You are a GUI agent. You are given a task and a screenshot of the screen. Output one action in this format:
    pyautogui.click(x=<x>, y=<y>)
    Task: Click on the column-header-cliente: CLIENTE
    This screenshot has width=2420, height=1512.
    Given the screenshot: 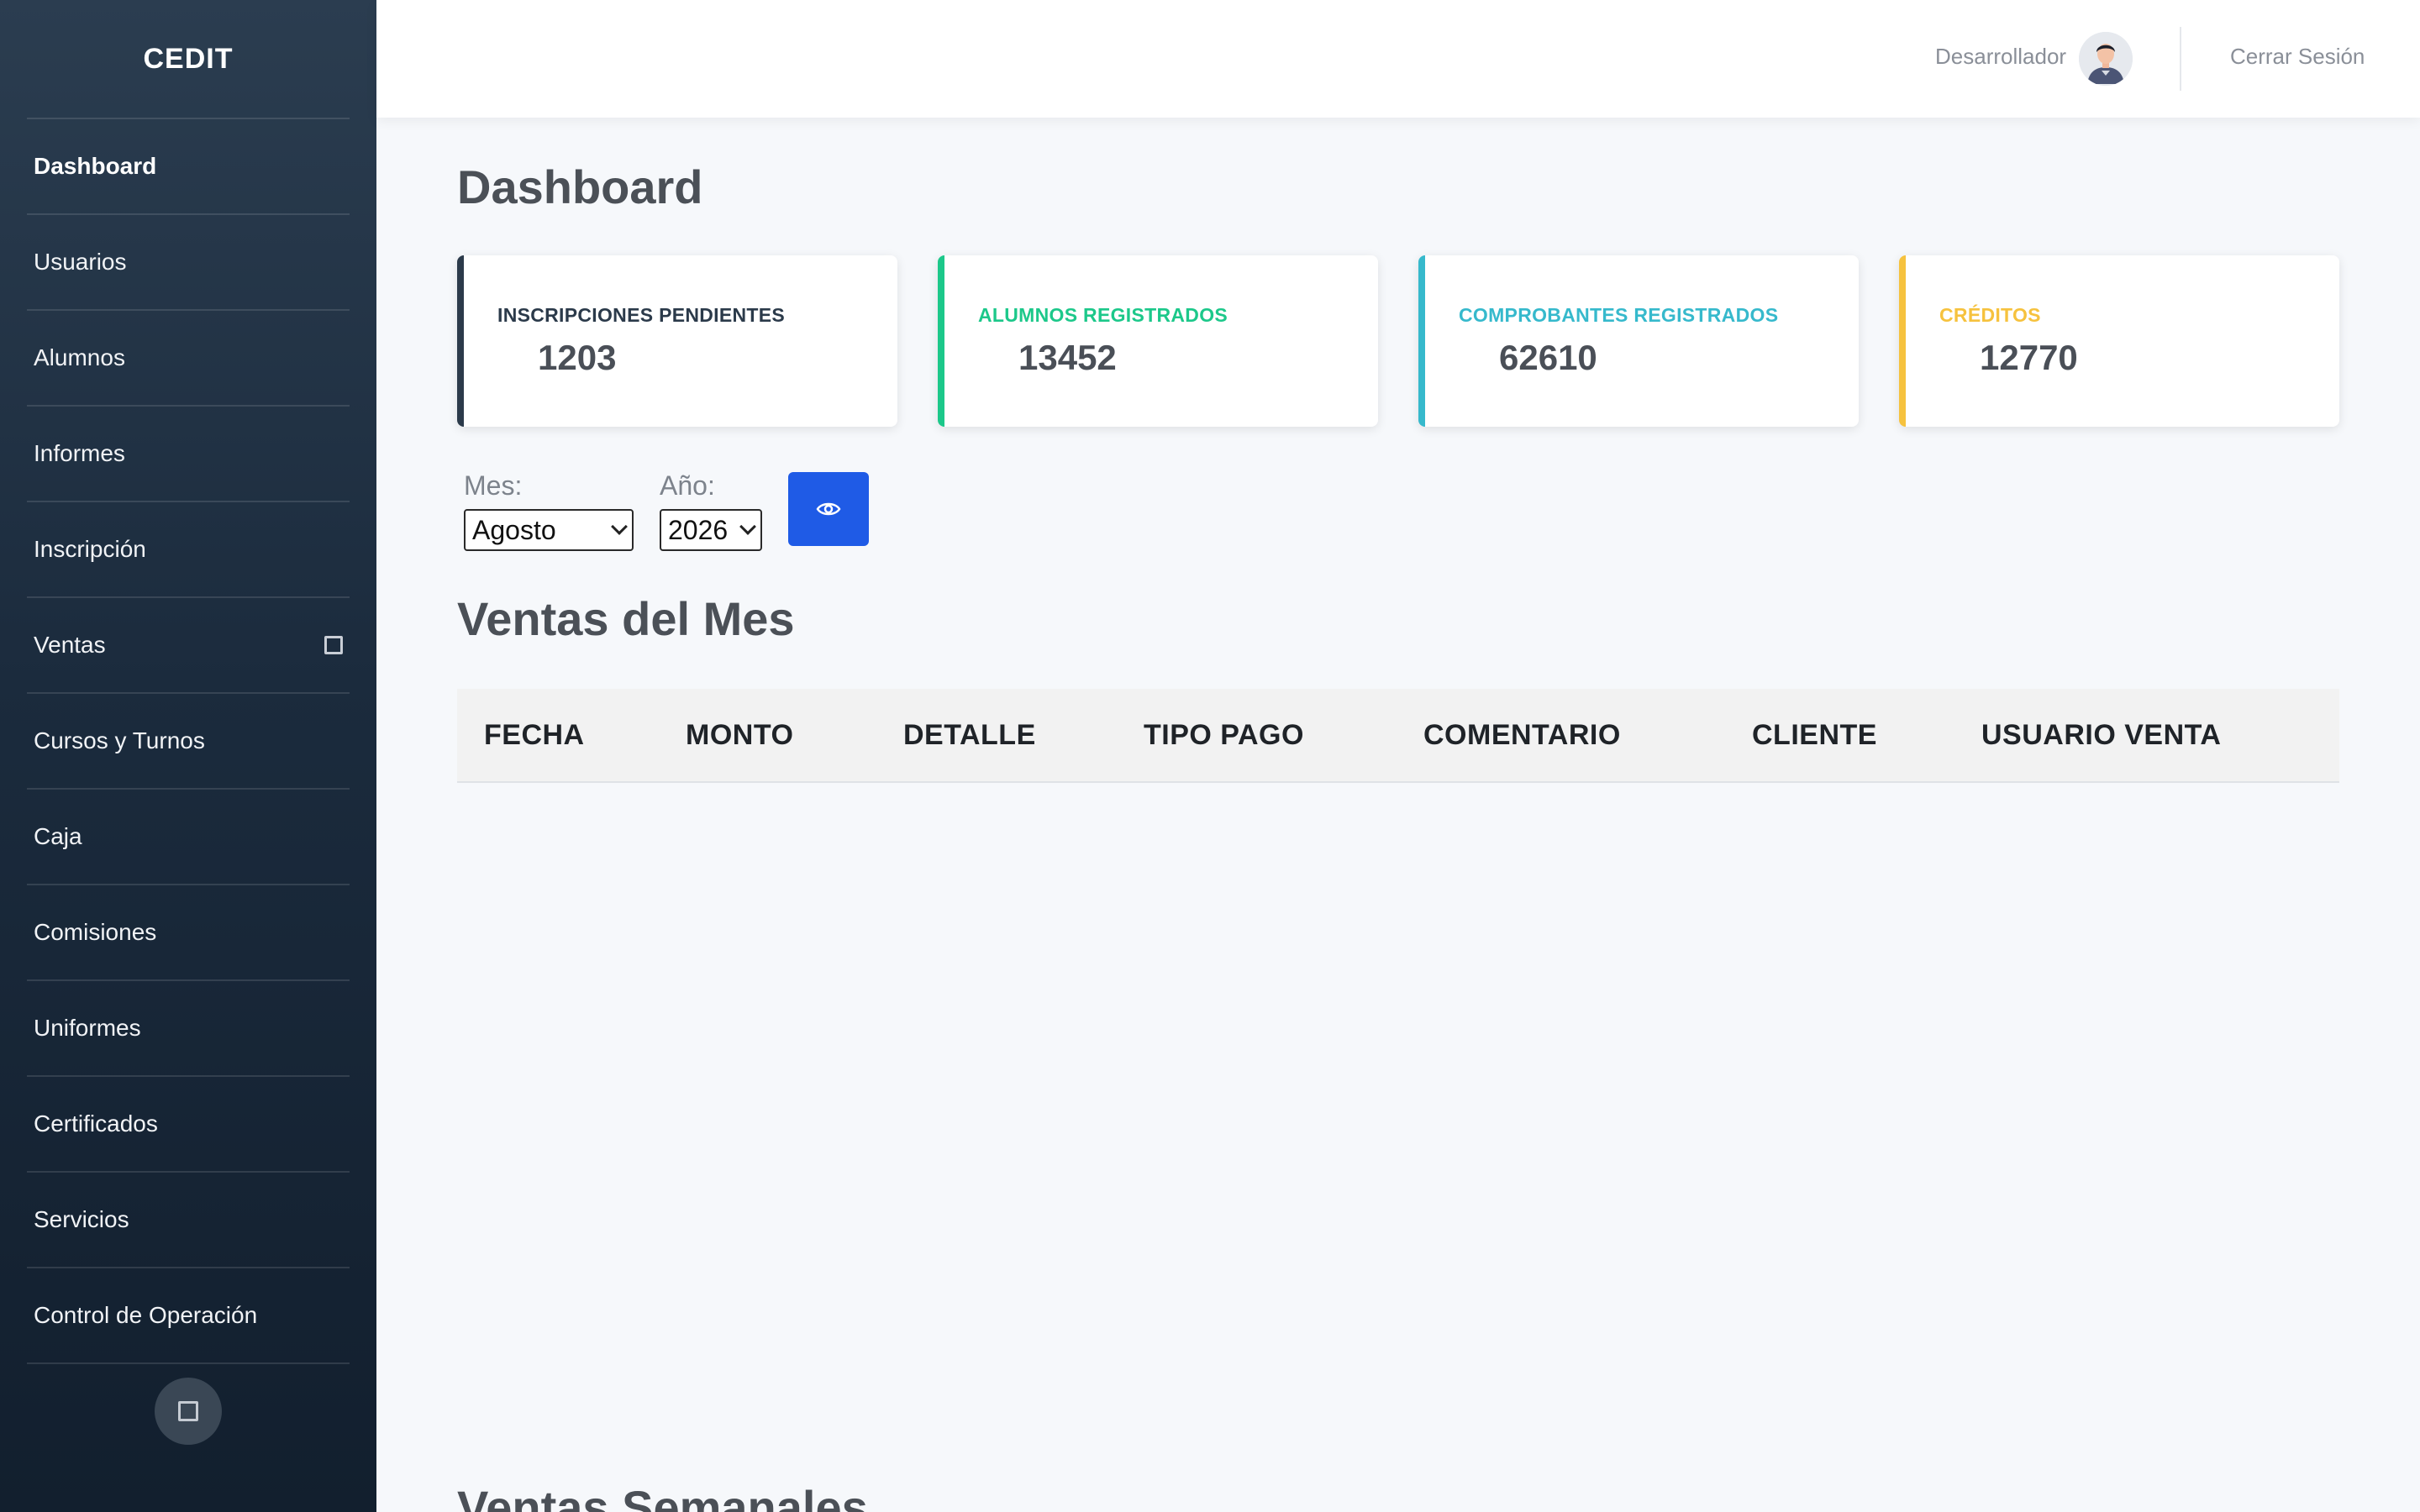 What is the action you would take?
    pyautogui.click(x=1814, y=735)
    